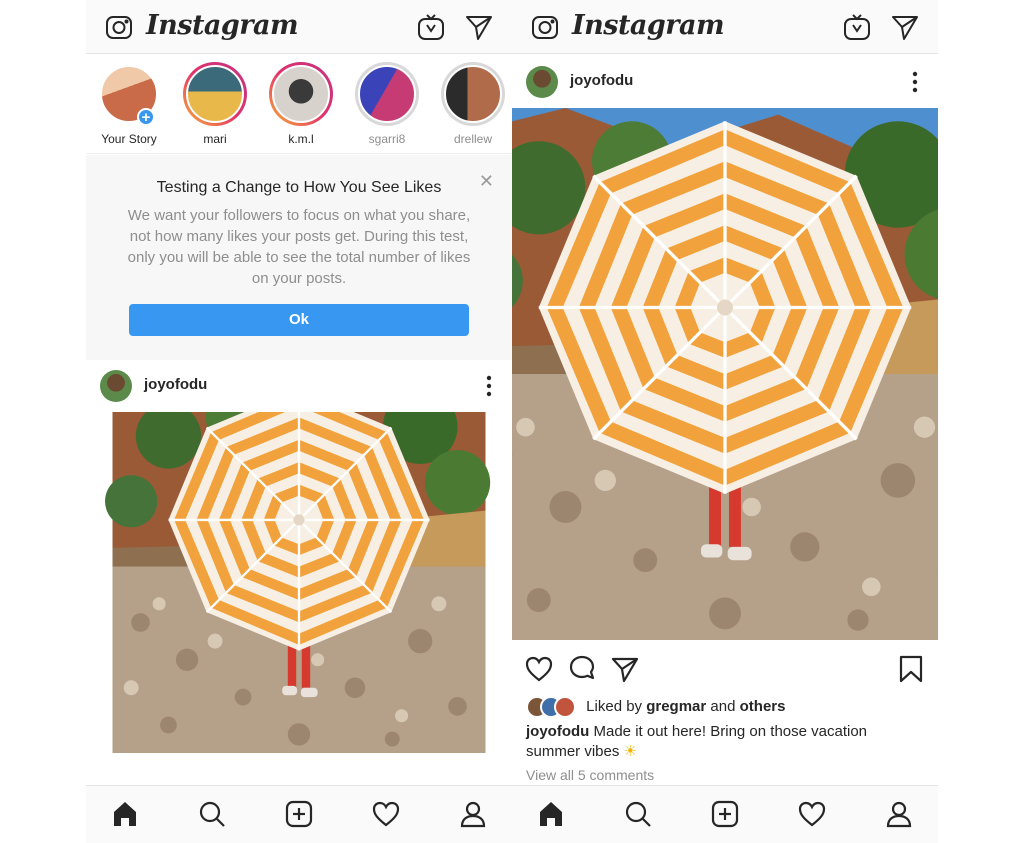  I want to click on liker-avatar, so click(565, 707).